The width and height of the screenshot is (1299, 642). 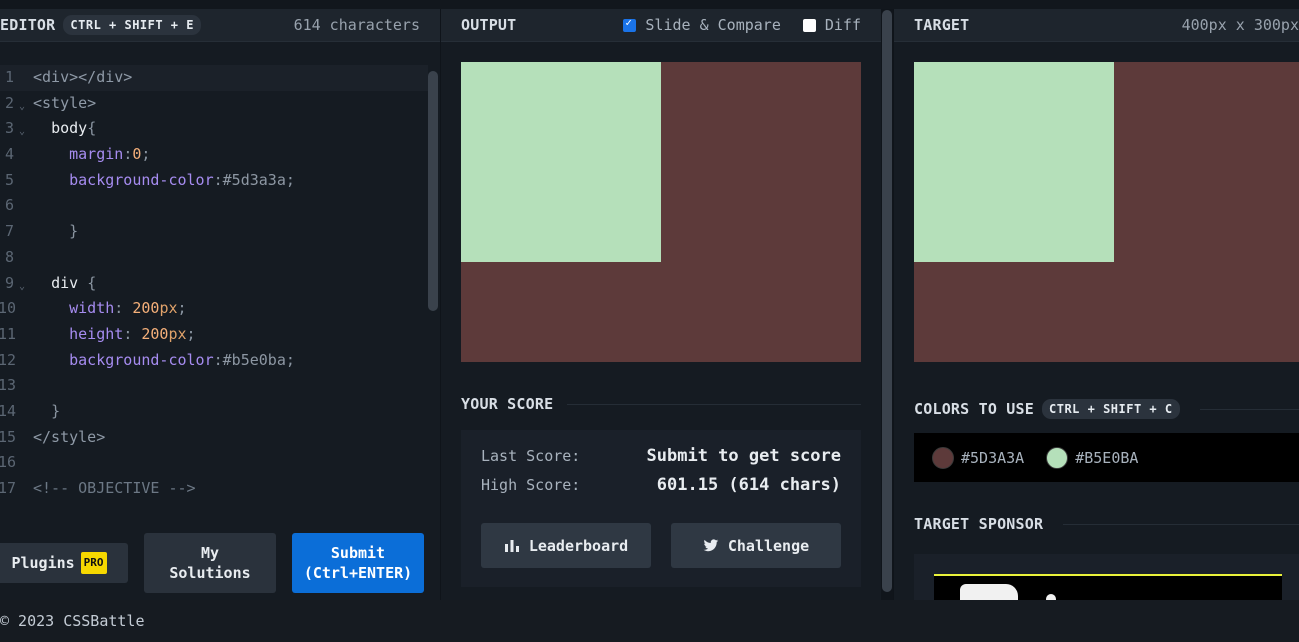 I want to click on color-swatch: #B5E0BA, so click(x=1092, y=457).